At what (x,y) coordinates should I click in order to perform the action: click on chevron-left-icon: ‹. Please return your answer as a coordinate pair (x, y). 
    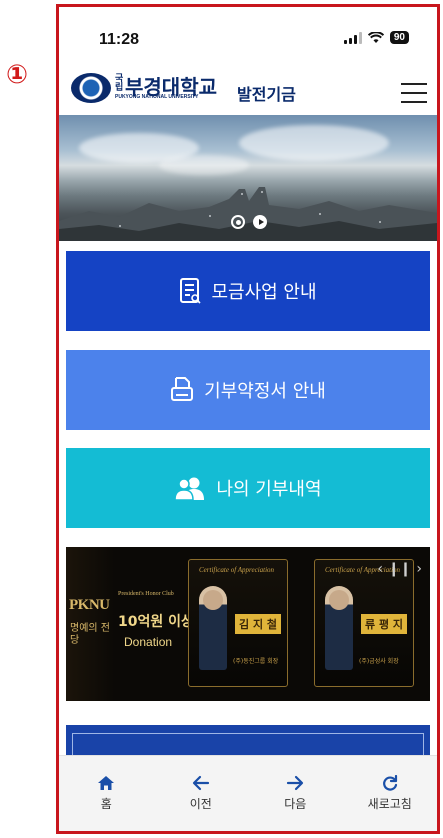
    Looking at the image, I should click on (380, 569).